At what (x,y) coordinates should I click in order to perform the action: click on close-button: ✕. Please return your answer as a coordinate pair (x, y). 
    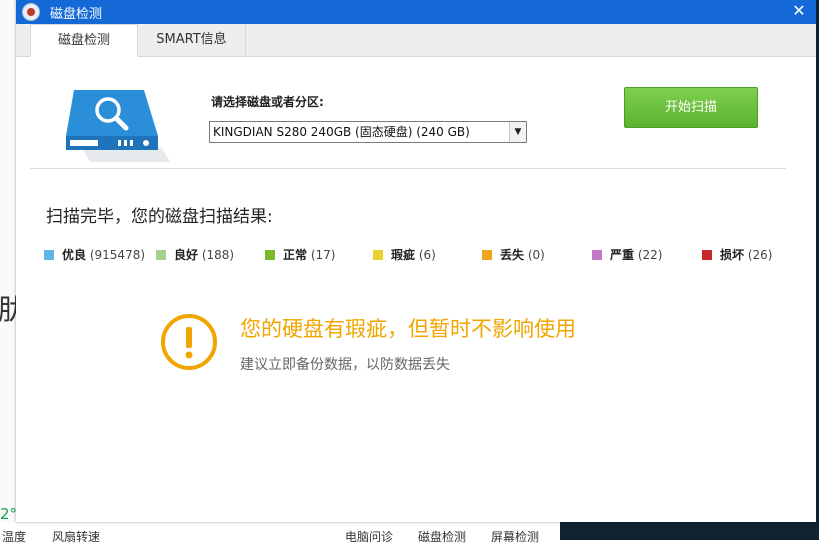
    Looking at the image, I should click on (799, 12).